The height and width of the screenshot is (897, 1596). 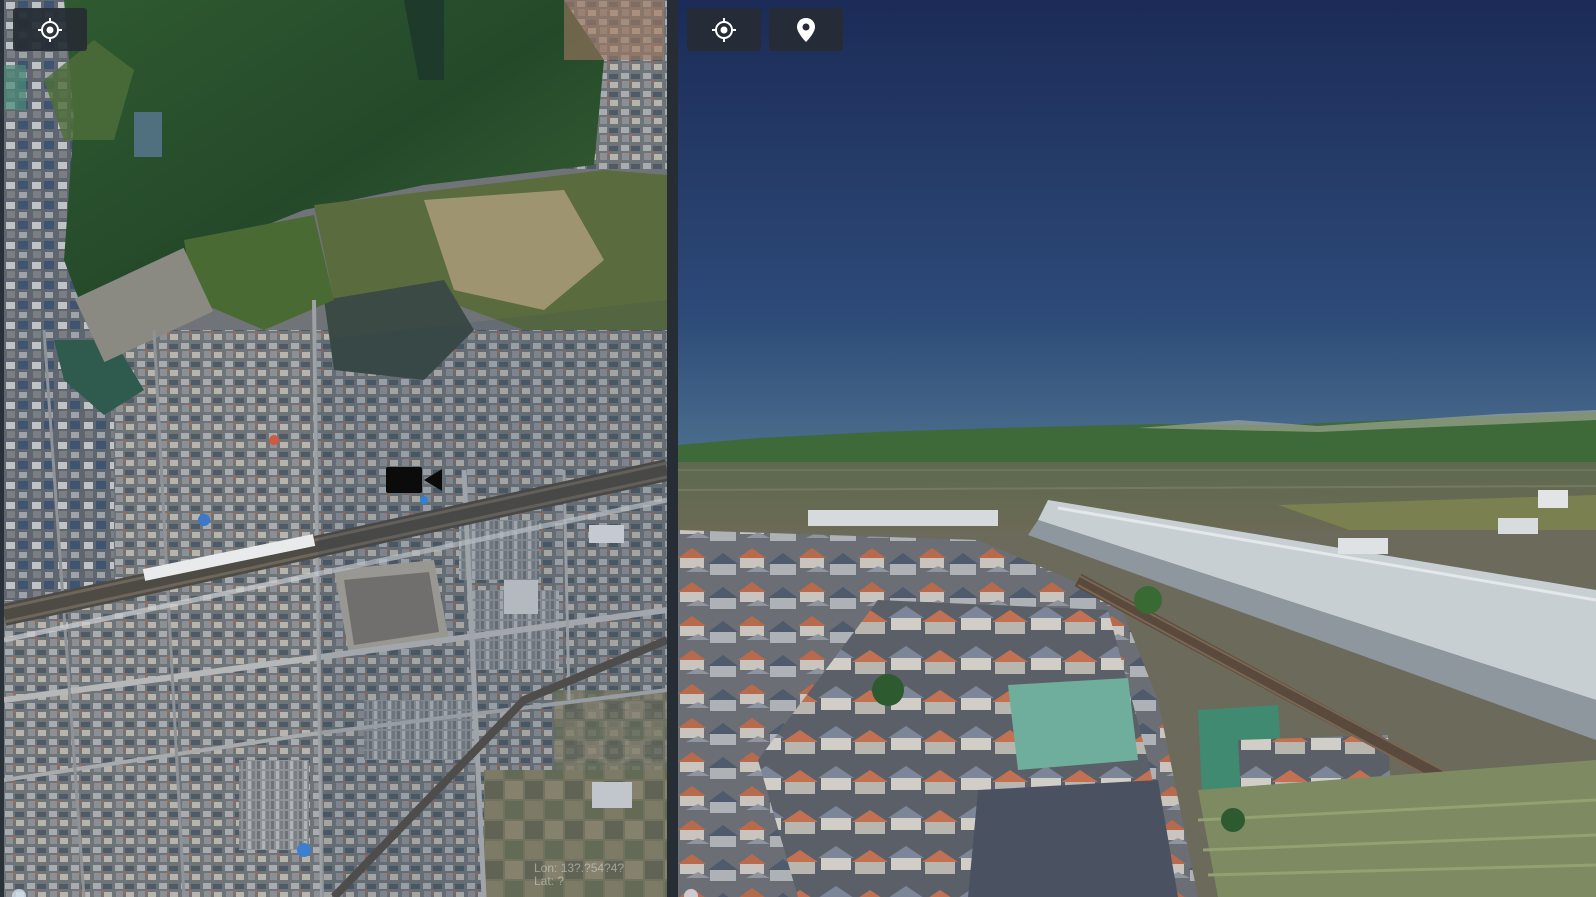 I want to click on latitude-text: Lat: ?, so click(x=549, y=881).